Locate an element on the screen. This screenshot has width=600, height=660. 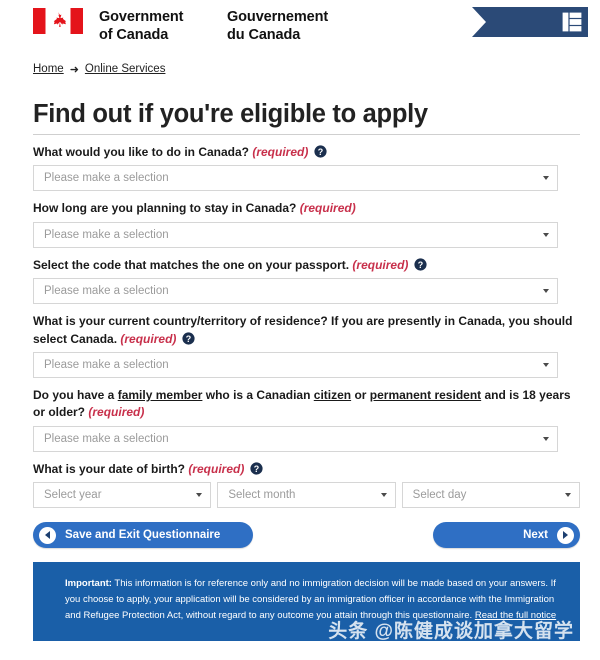
inline-link: family member is located at coordinates (160, 395).